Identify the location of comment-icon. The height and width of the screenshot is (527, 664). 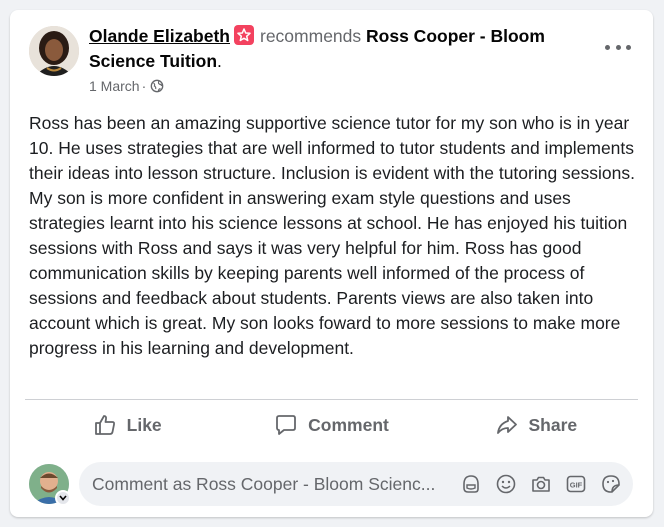
(286, 425).